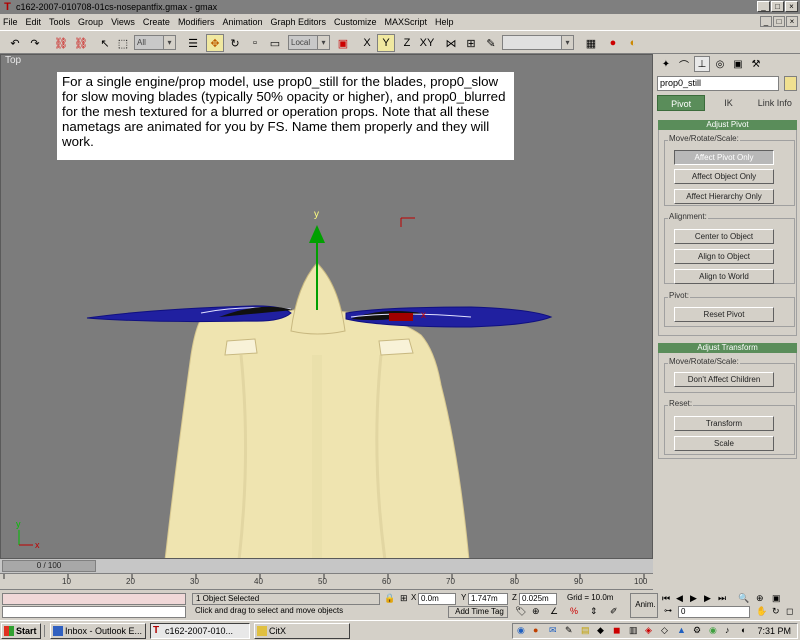 Image resolution: width=800 pixels, height=640 pixels. I want to click on tab-pivot: Pivot, so click(681, 103).